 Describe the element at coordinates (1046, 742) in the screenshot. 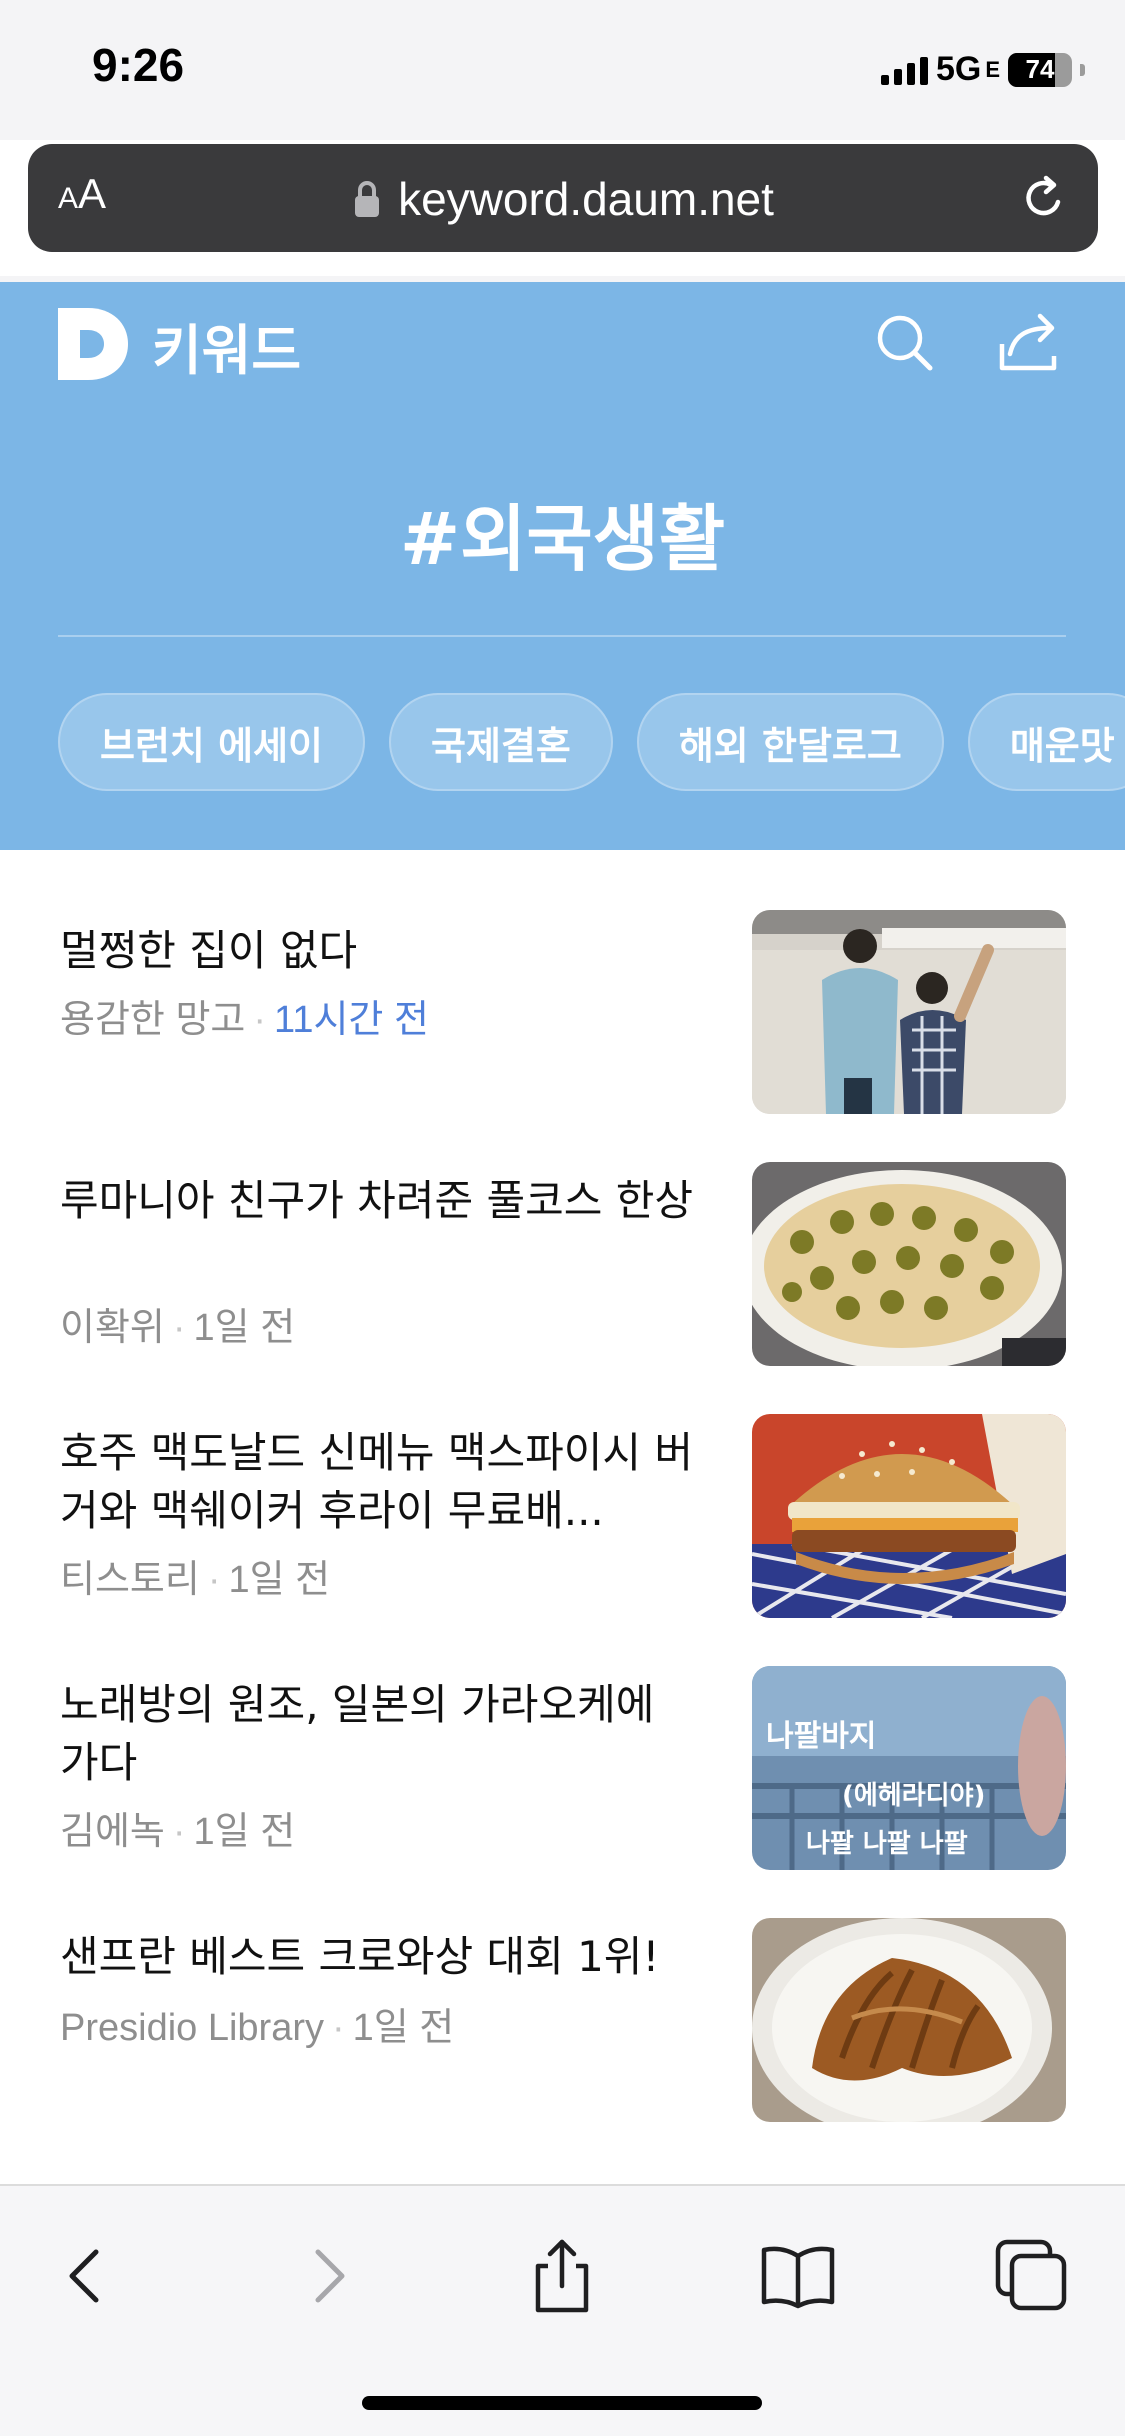

I see `chip-spicy: 매운맛` at that location.